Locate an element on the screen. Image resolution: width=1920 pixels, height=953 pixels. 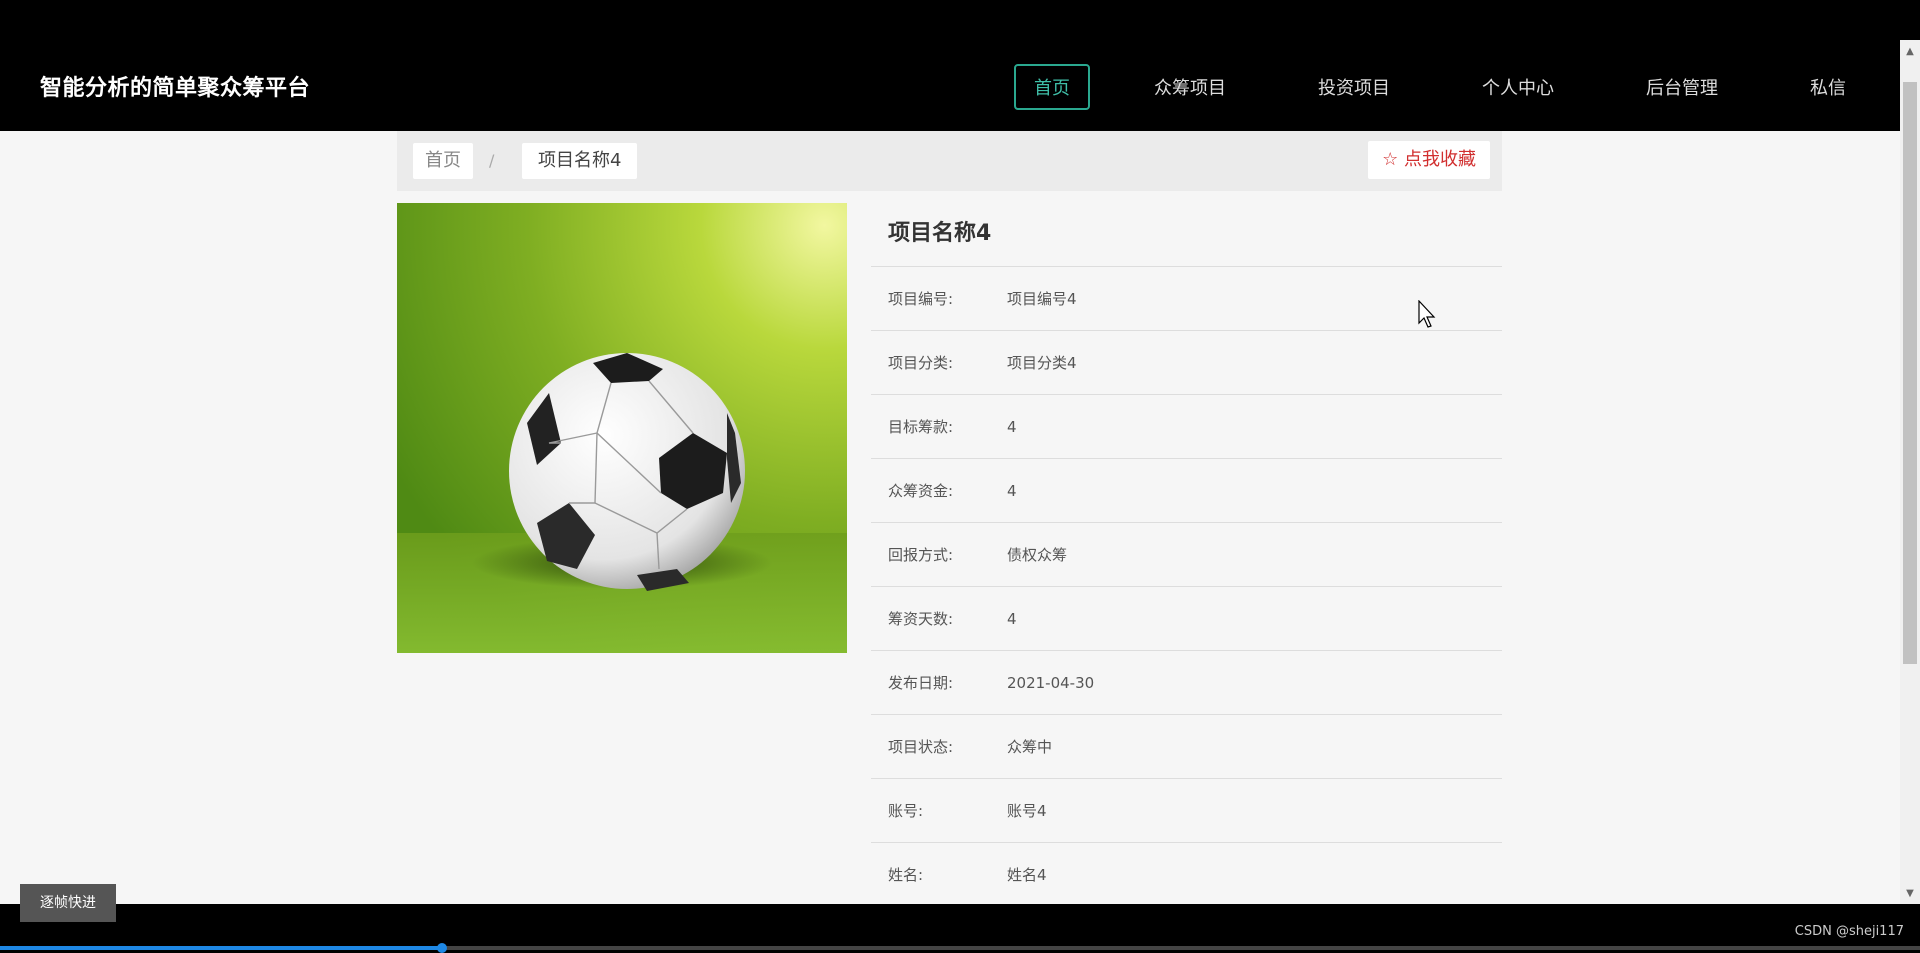
detail-value: 账号4 is located at coordinates (1027, 811).